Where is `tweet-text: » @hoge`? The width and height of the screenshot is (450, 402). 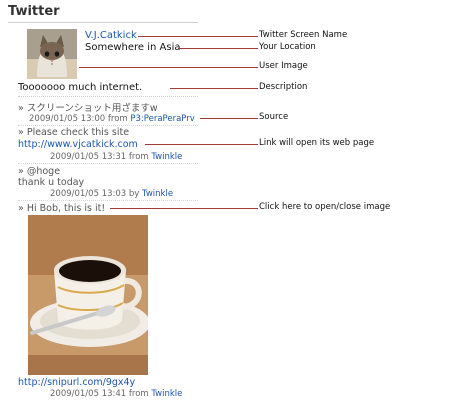
tweet-text: » @hoge is located at coordinates (39, 171).